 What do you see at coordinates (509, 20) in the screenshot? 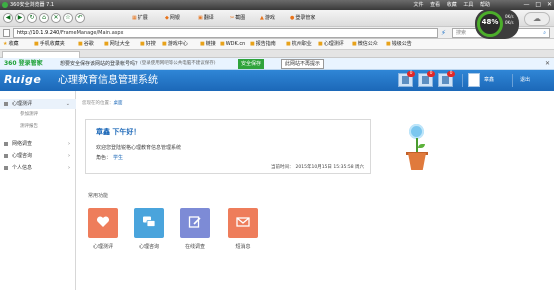
I see `gauge-speed: 0K/s 0K/s` at bounding box center [509, 20].